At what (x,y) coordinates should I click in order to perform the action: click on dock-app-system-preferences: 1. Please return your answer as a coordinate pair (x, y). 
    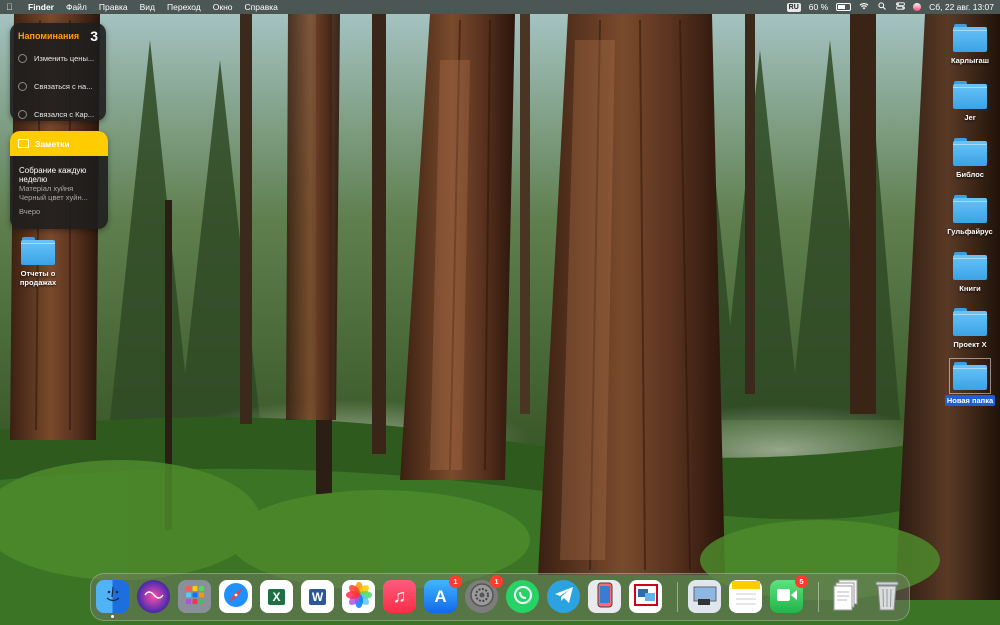
    Looking at the image, I should click on (484, 594).